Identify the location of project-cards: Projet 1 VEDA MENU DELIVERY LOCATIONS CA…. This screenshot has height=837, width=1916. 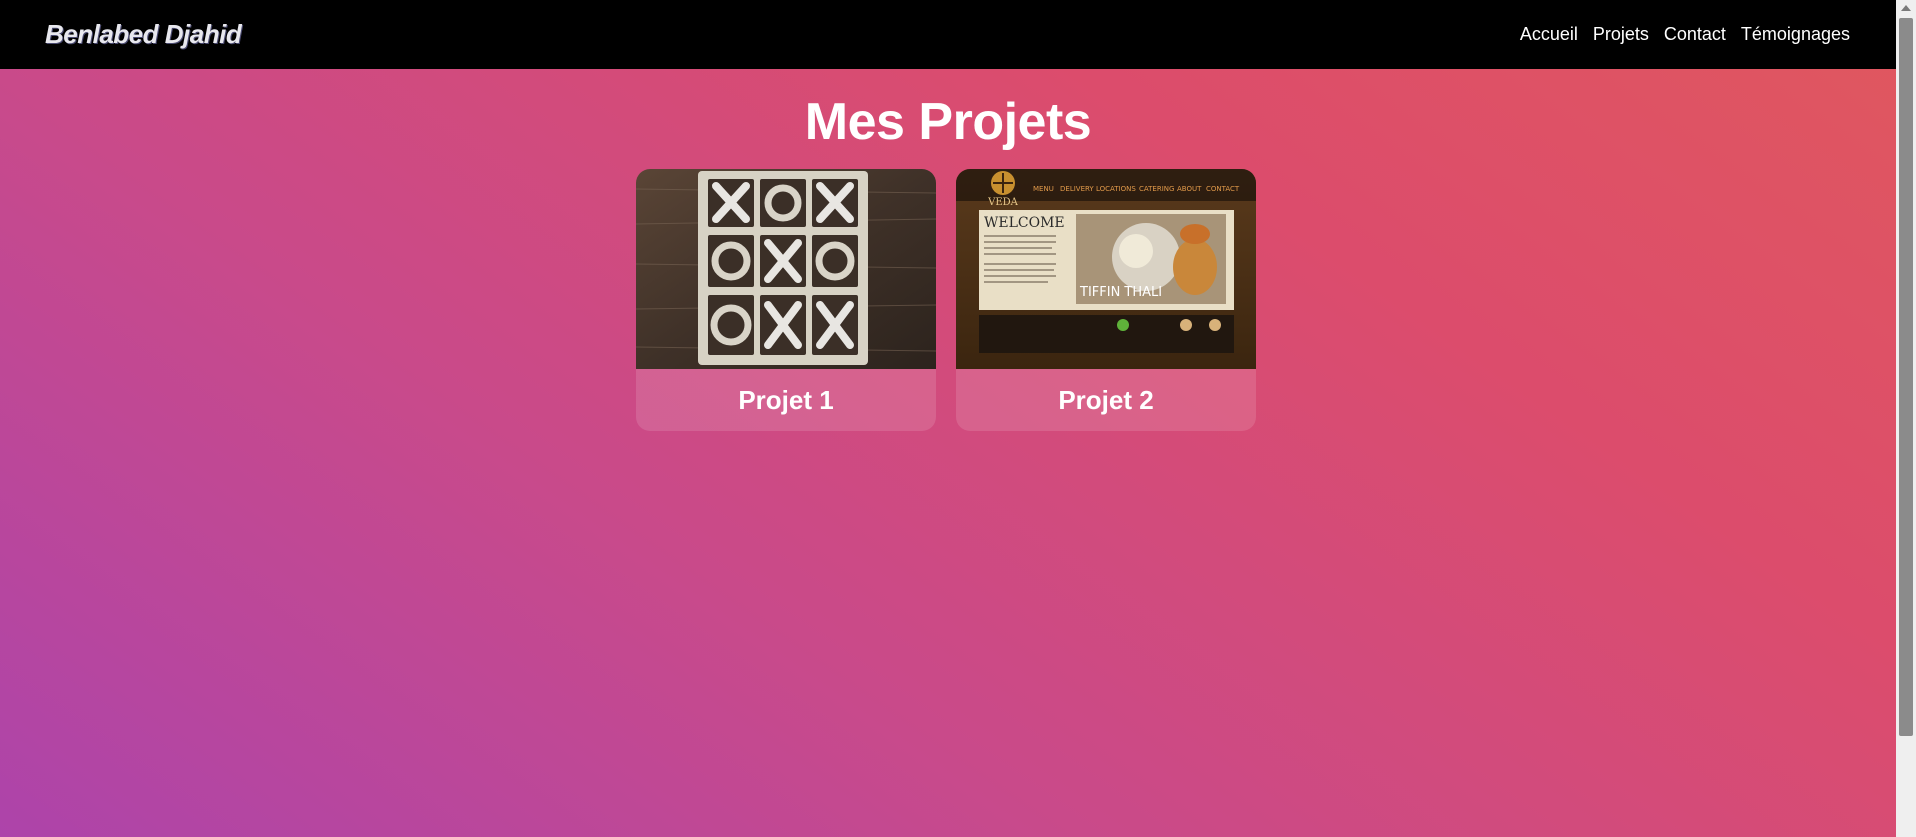
(946, 300).